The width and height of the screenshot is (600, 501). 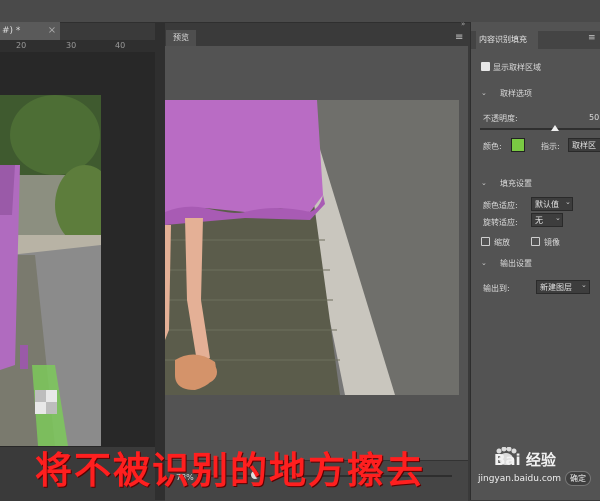 I want to click on indicator-label: 指示:, so click(x=550, y=146).